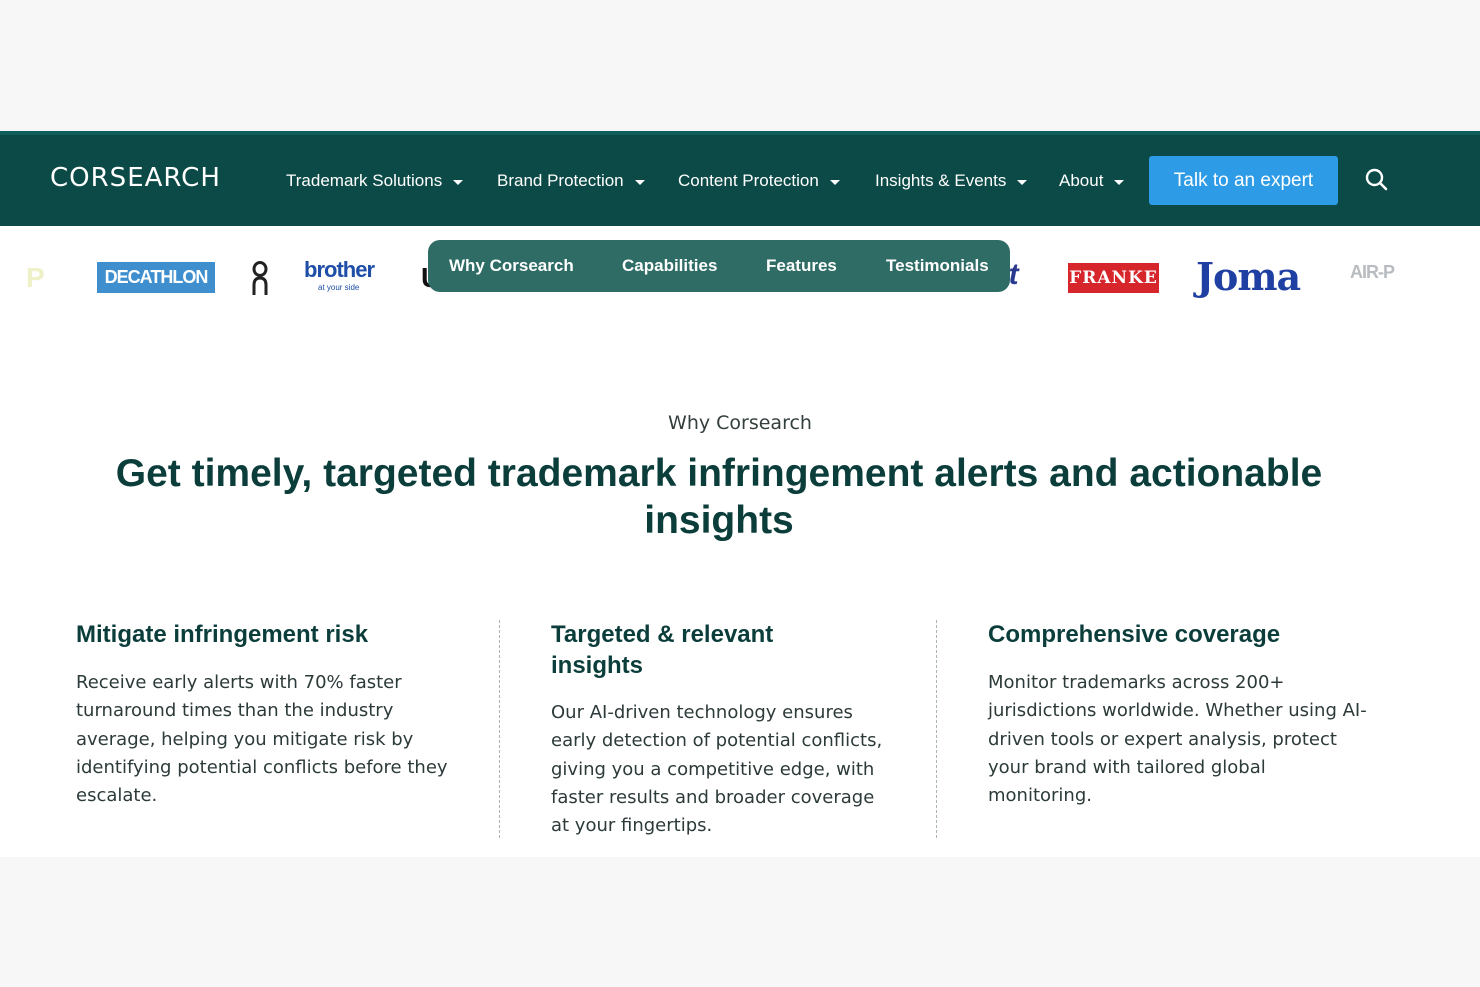 Image resolution: width=1480 pixels, height=987 pixels. Describe the element at coordinates (560, 180) in the screenshot. I see `nav-label: Brand Protection` at that location.